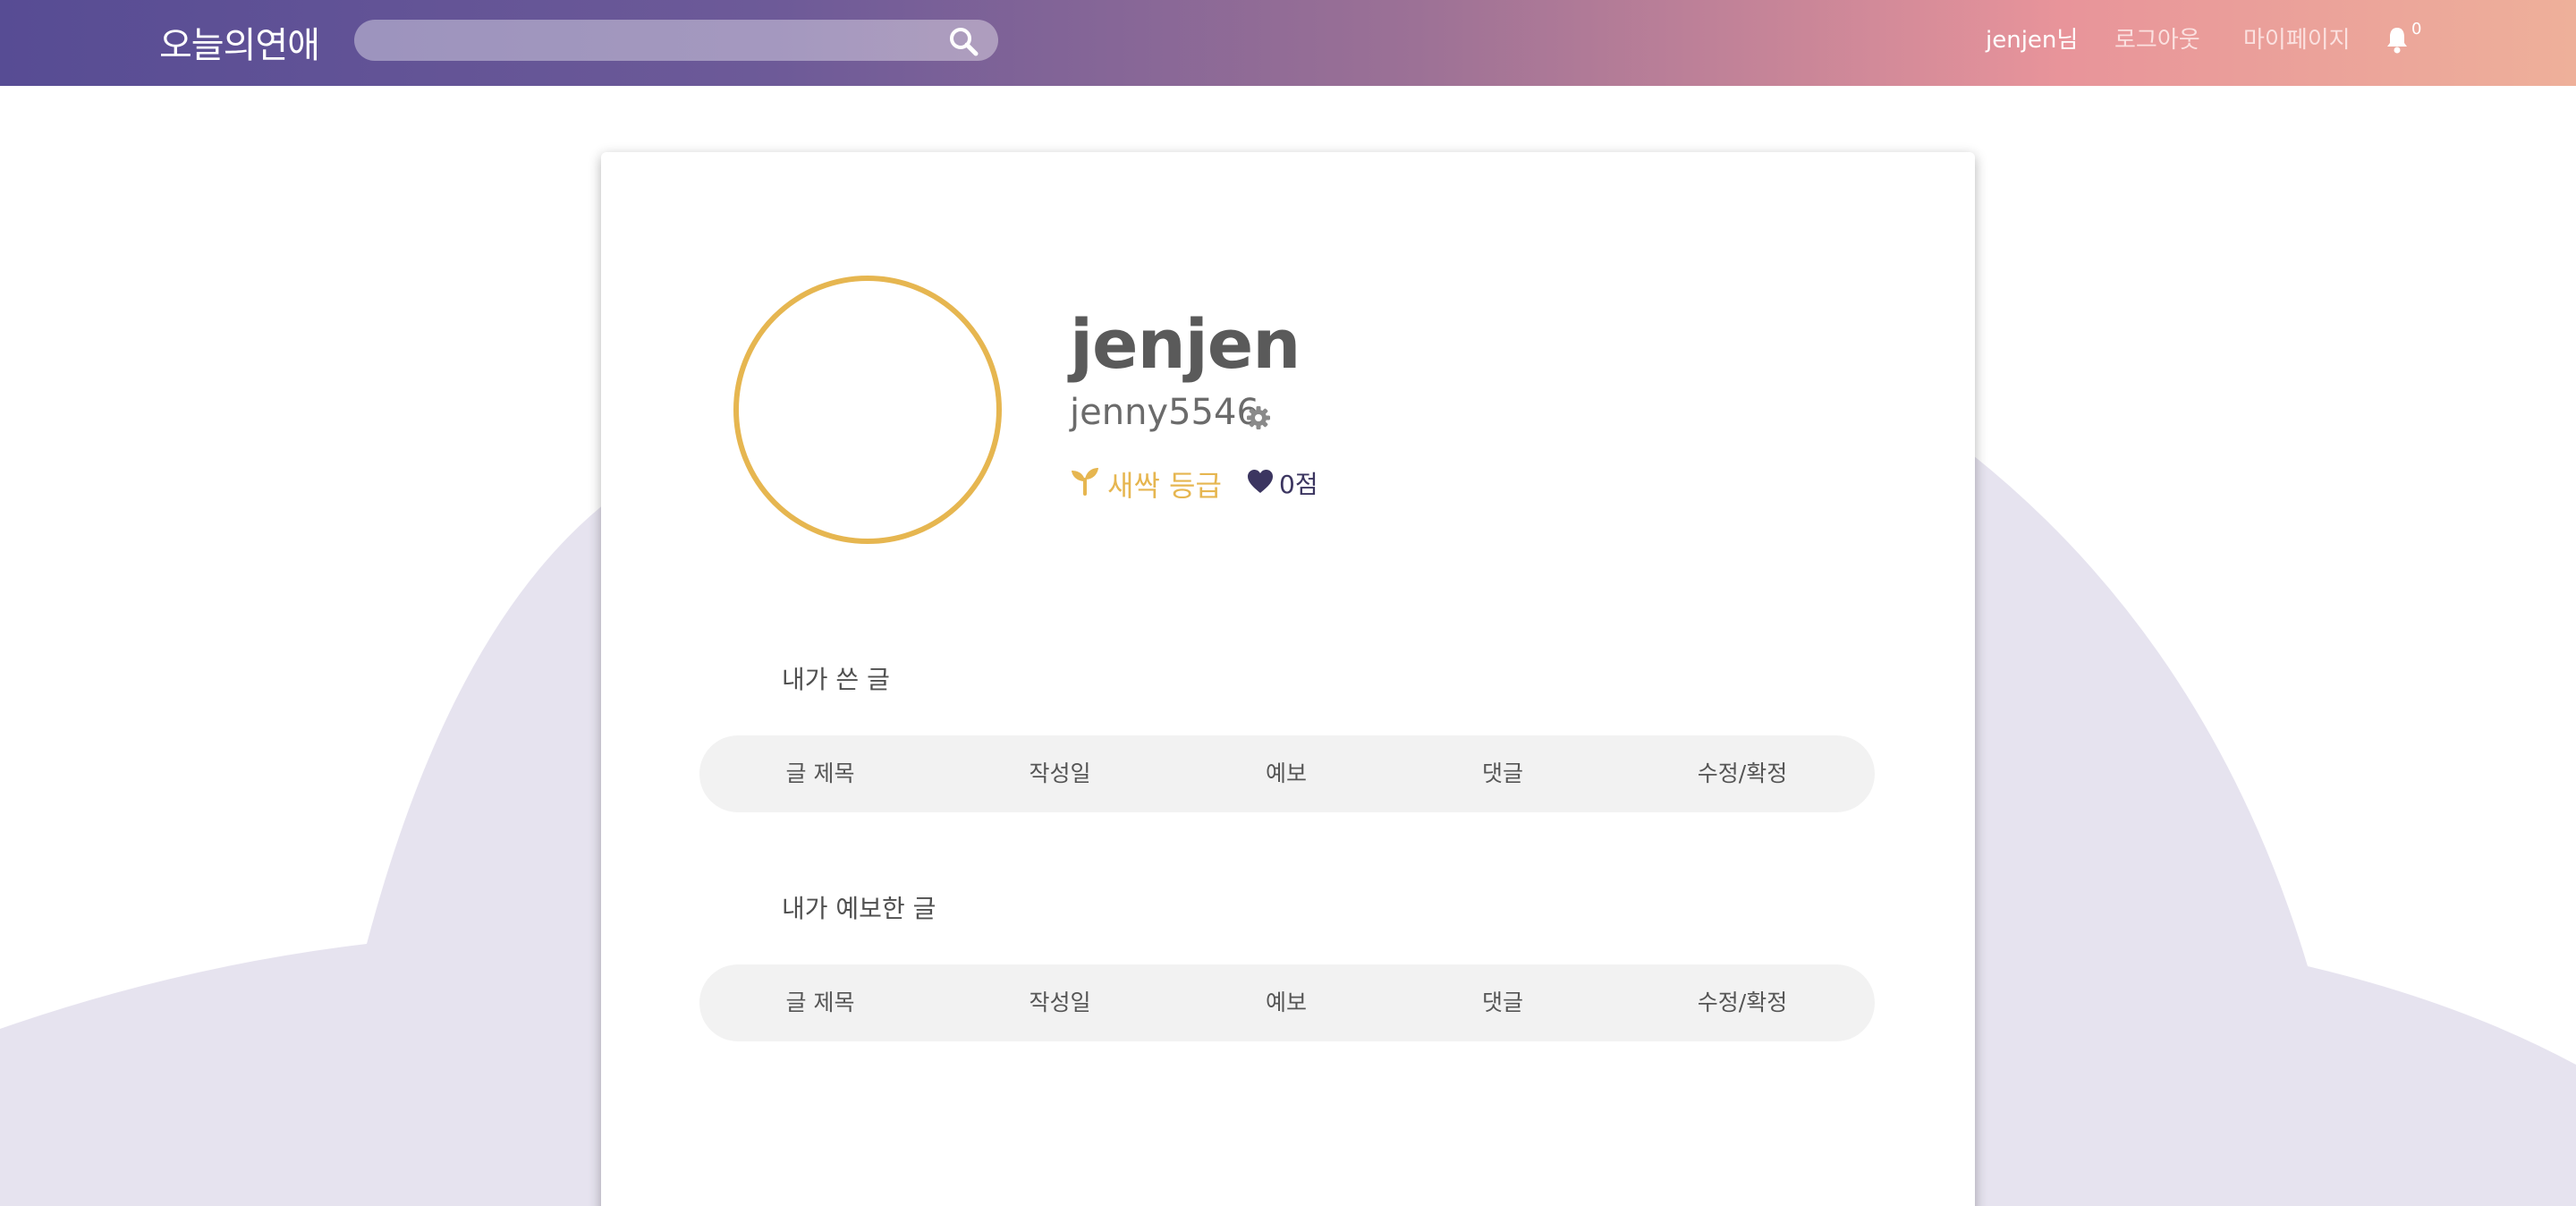  I want to click on search-input, so click(651, 40).